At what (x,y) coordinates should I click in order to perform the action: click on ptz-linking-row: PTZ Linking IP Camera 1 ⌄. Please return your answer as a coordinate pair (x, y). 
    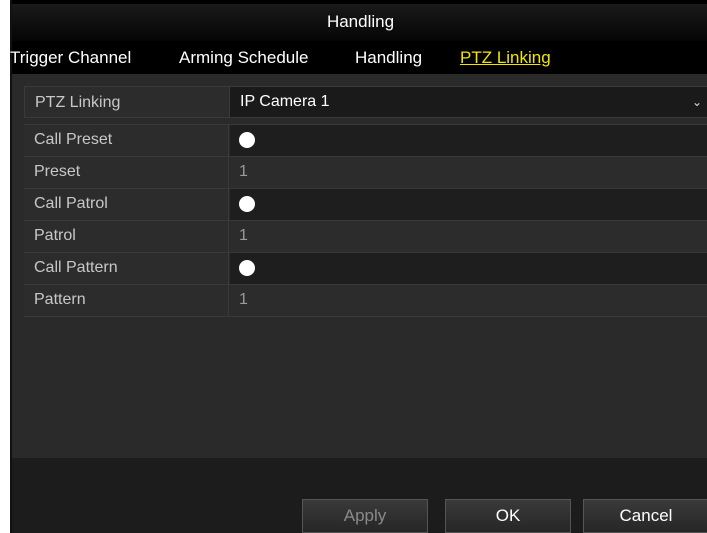
    Looking at the image, I should click on (365, 102).